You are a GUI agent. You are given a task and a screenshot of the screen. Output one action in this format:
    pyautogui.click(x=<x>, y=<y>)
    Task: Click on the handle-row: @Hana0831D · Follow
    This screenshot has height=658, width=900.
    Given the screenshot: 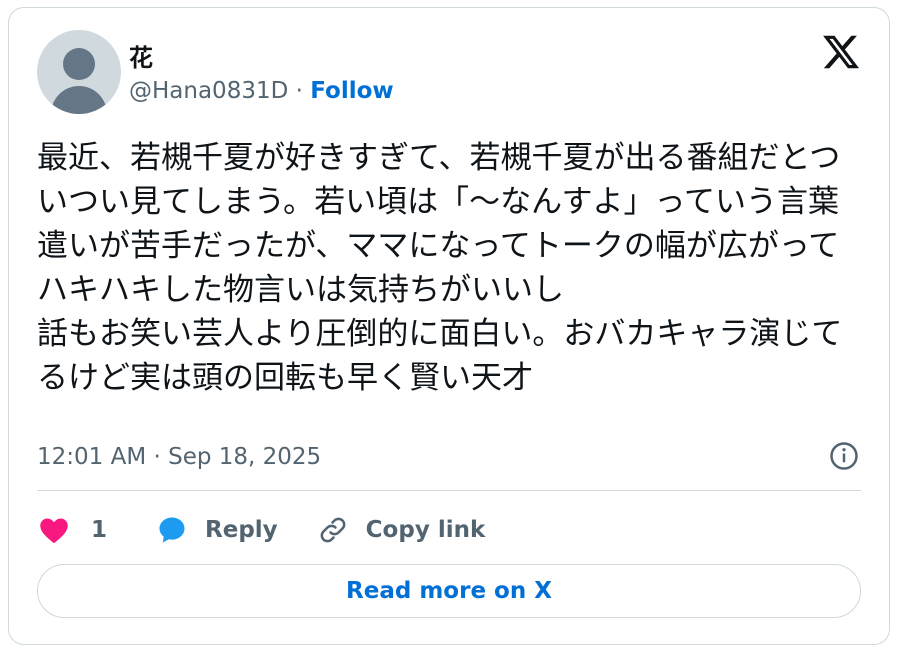 What is the action you would take?
    pyautogui.click(x=261, y=91)
    